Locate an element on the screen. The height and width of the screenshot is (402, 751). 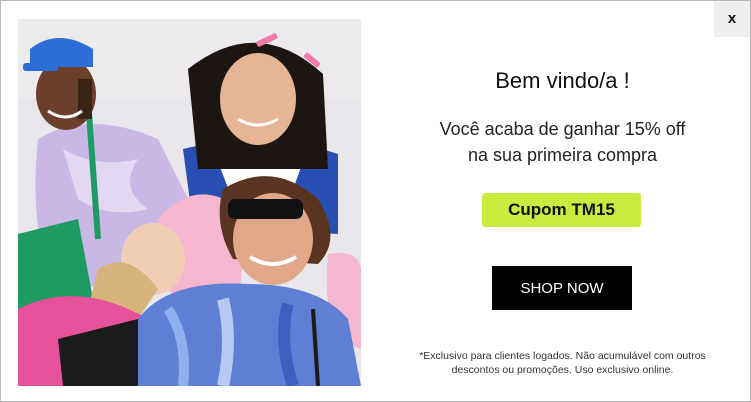
discount-message-line: na sua primeira compra is located at coordinates (562, 155).